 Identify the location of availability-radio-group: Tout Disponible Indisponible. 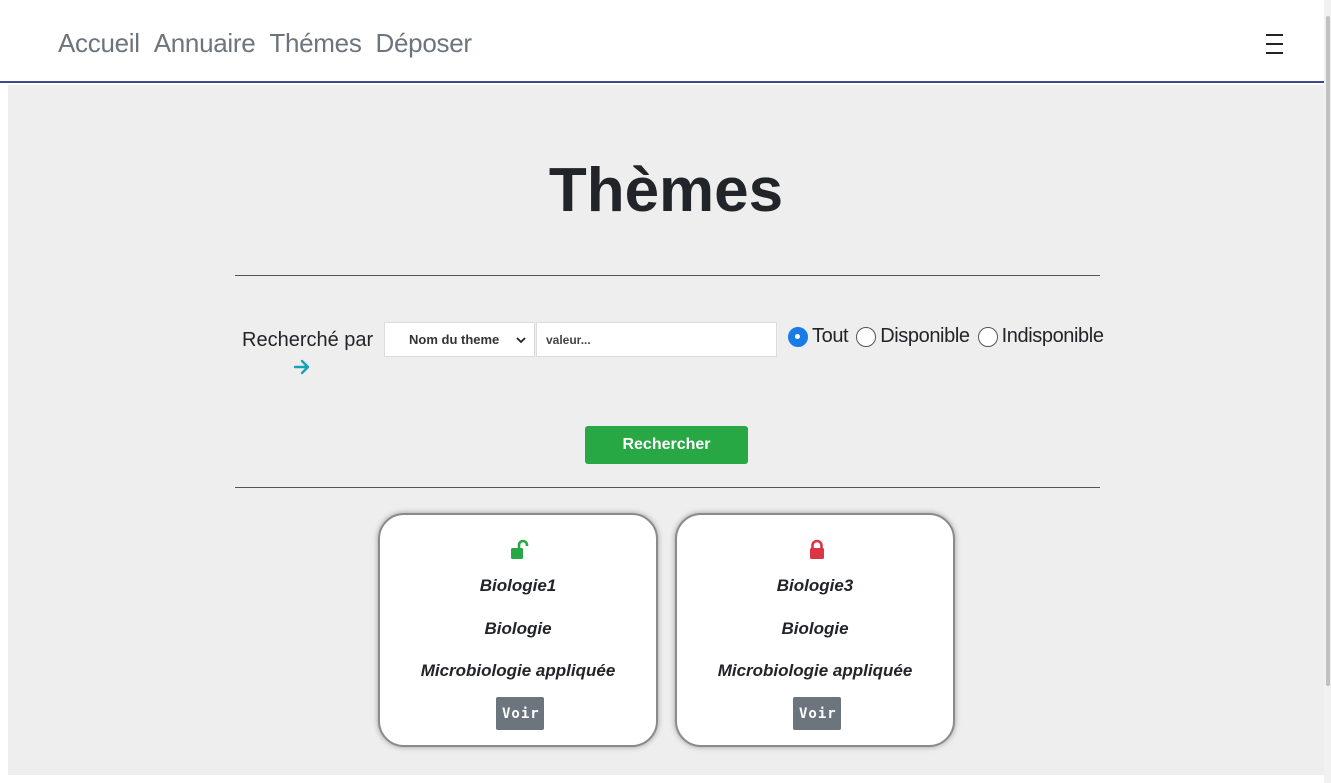
(950, 336).